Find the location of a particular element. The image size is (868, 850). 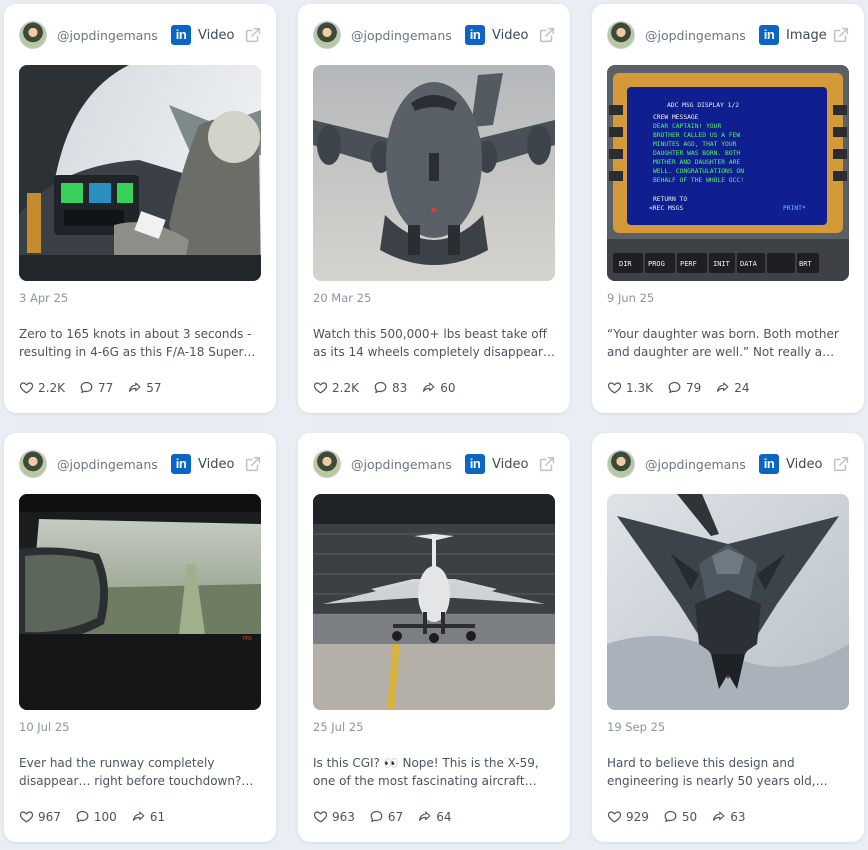

screen-rec: <REC MSGS is located at coordinates (666, 208).